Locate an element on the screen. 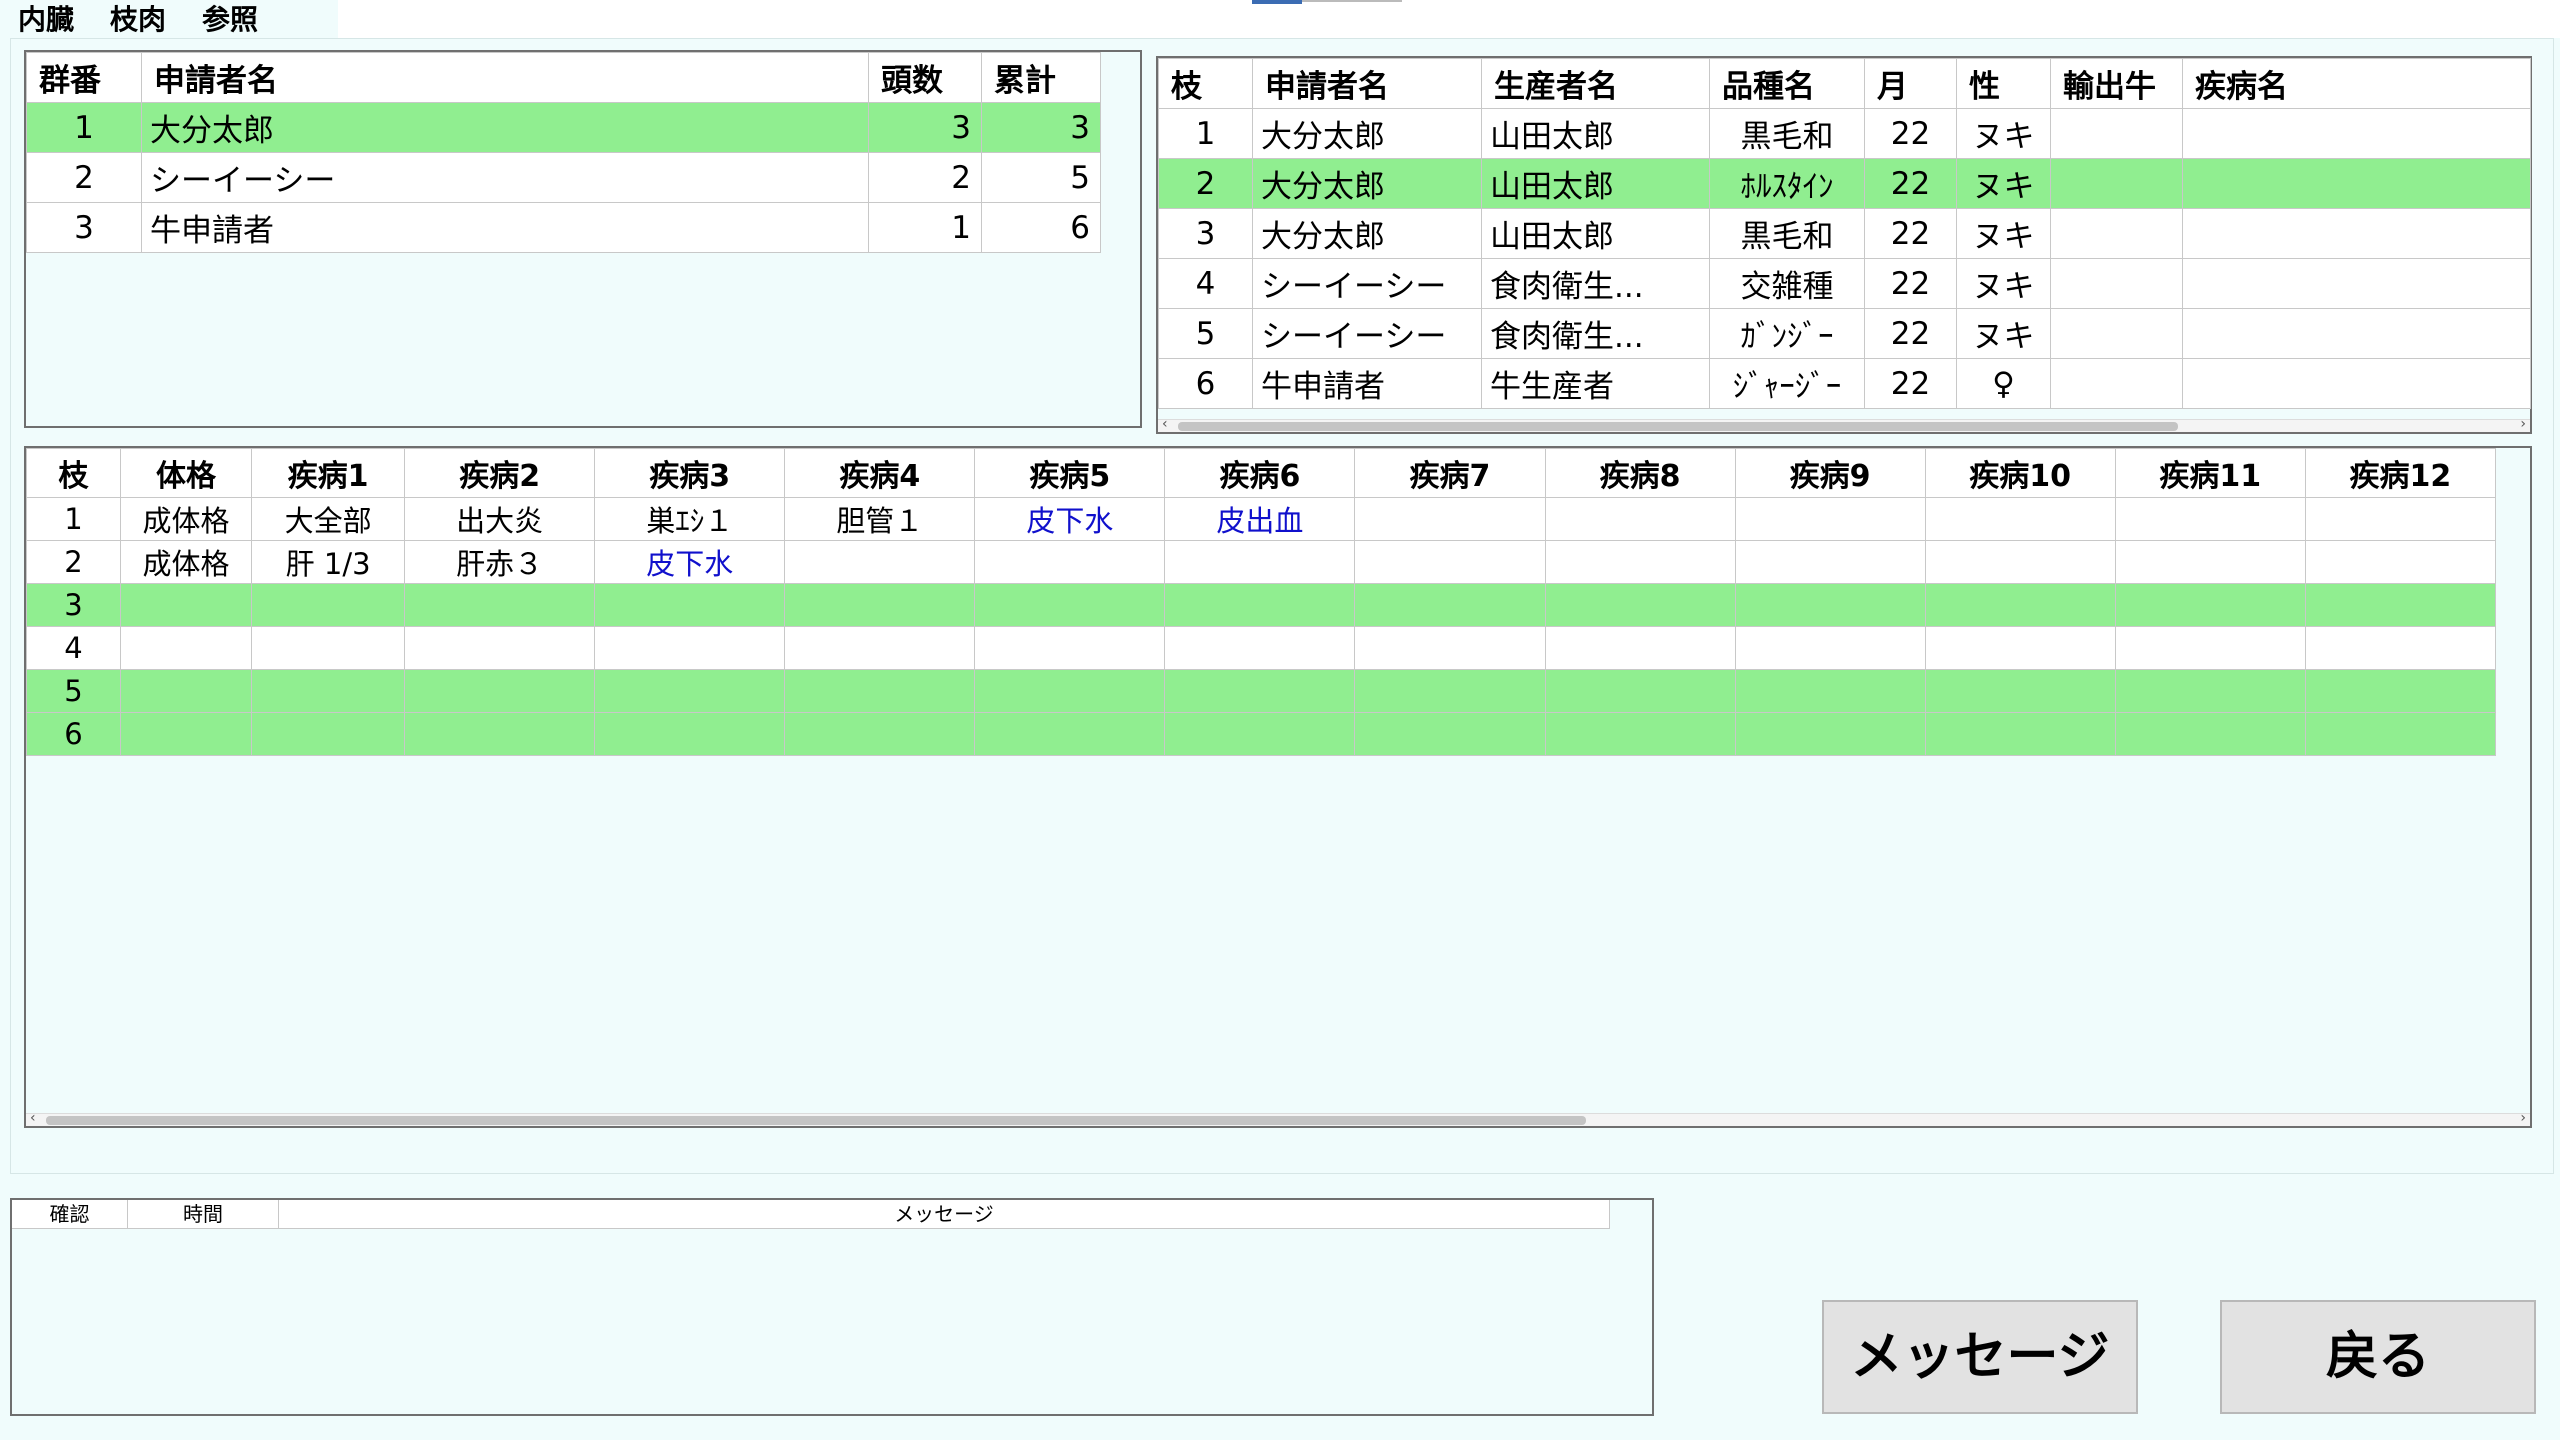 The width and height of the screenshot is (2560, 1440). branch-row: 2 大分太郎 山田太郎 ﾎﾙｽﾀｲﾝ 22 ヌキ is located at coordinates (1844, 183).